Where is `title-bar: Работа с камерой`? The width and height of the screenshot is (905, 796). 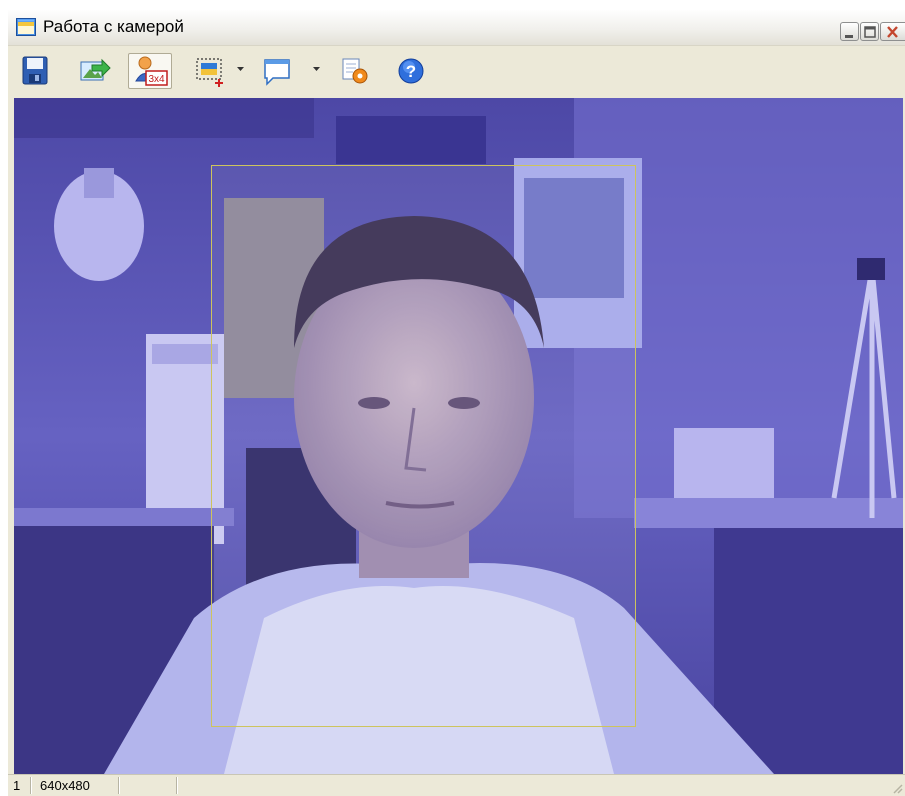
title-bar: Работа с камерой is located at coordinates (456, 28).